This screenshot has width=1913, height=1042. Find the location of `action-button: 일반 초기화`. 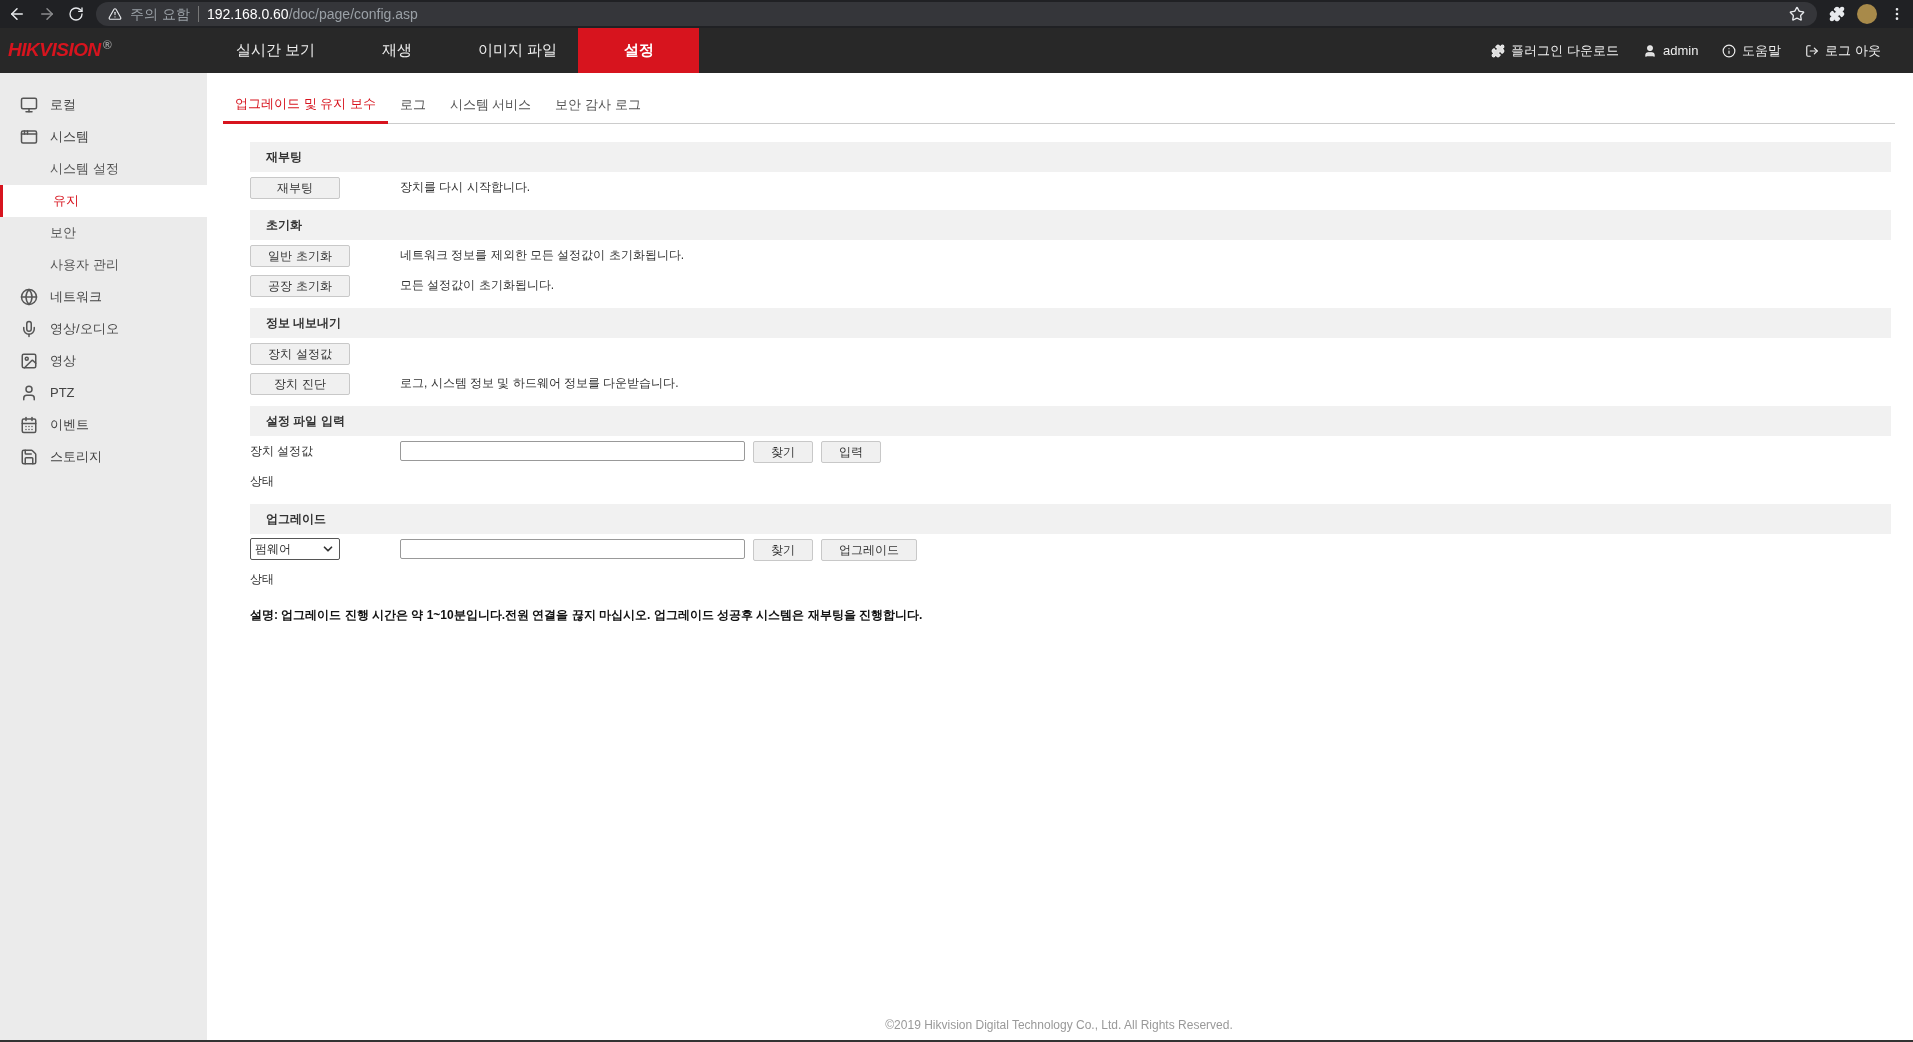

action-button: 일반 초기화 is located at coordinates (300, 256).